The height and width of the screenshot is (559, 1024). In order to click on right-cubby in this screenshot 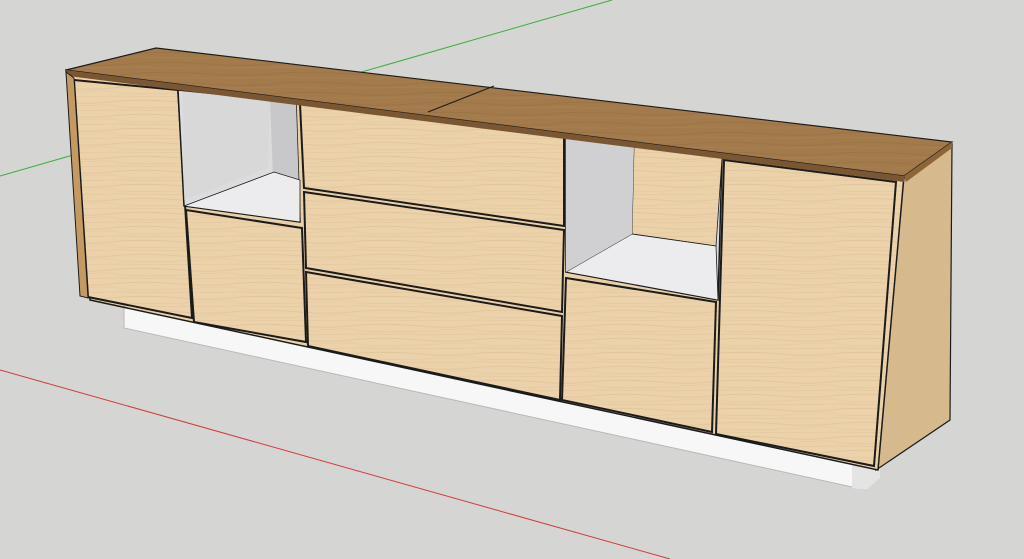, I will do `click(643, 219)`.